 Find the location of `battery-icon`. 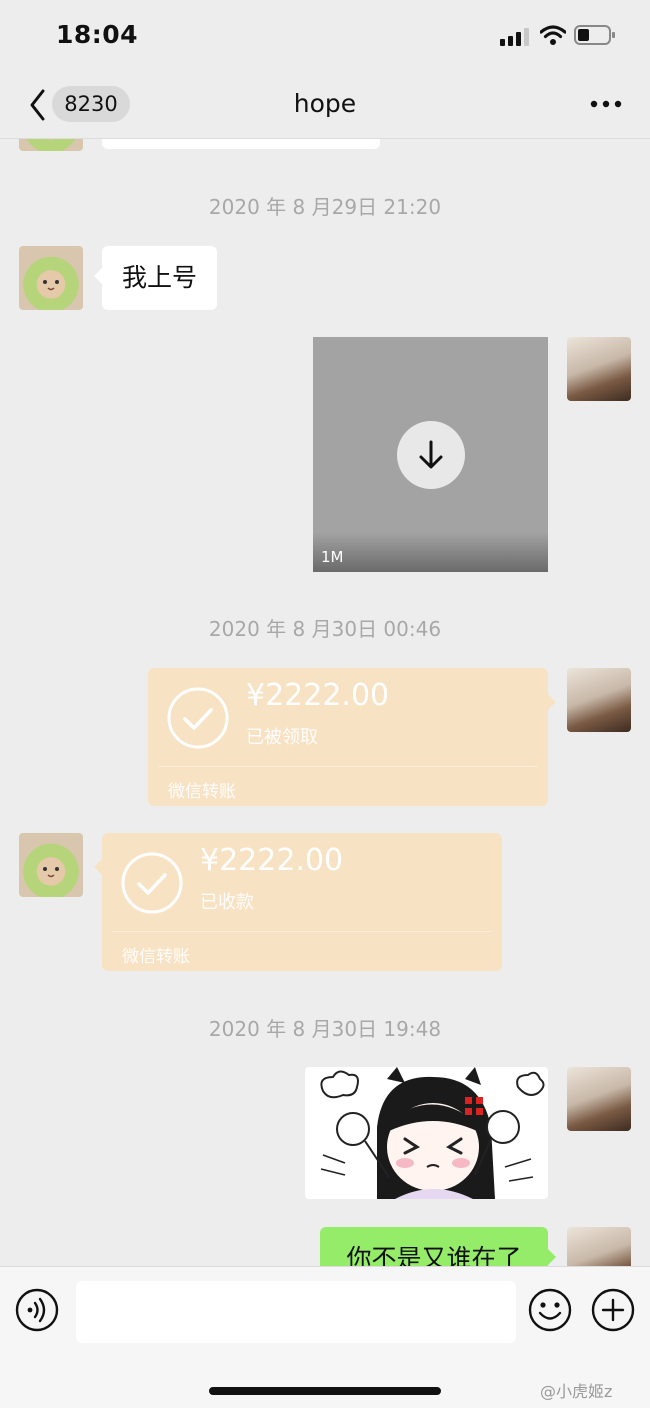

battery-icon is located at coordinates (594, 35).